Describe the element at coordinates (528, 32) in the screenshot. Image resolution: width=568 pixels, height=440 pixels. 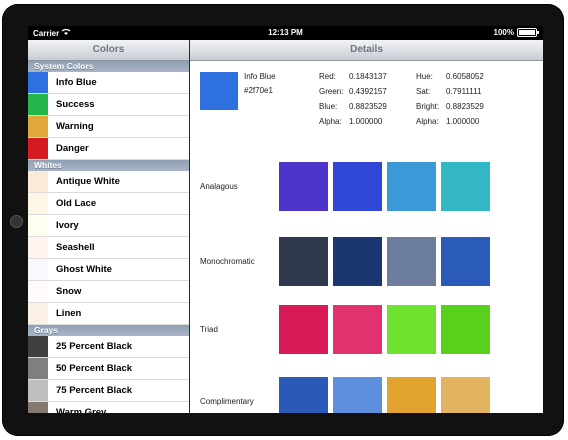
I see `battery-icon` at that location.